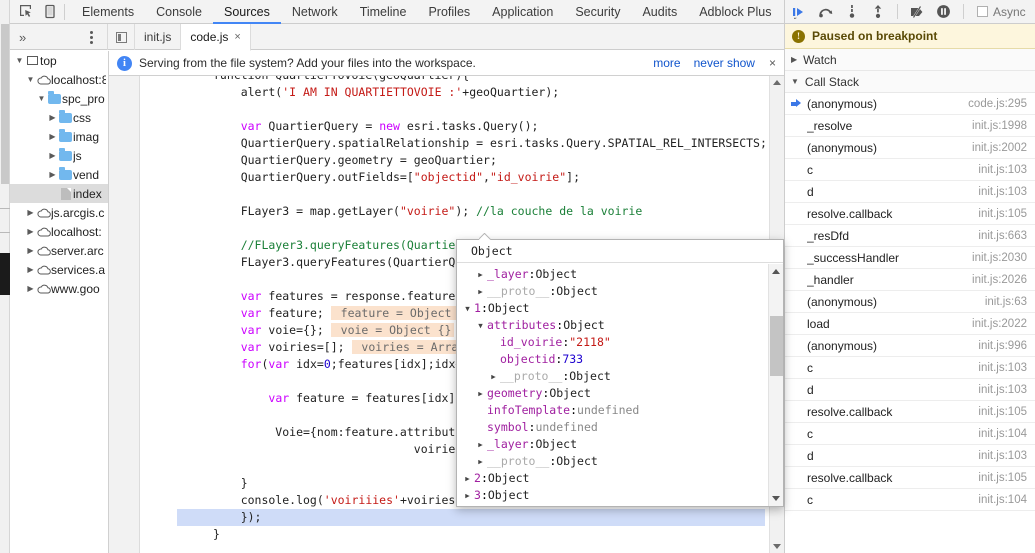  Describe the element at coordinates (59, 193) in the screenshot. I see `file-tree-item: index` at that location.